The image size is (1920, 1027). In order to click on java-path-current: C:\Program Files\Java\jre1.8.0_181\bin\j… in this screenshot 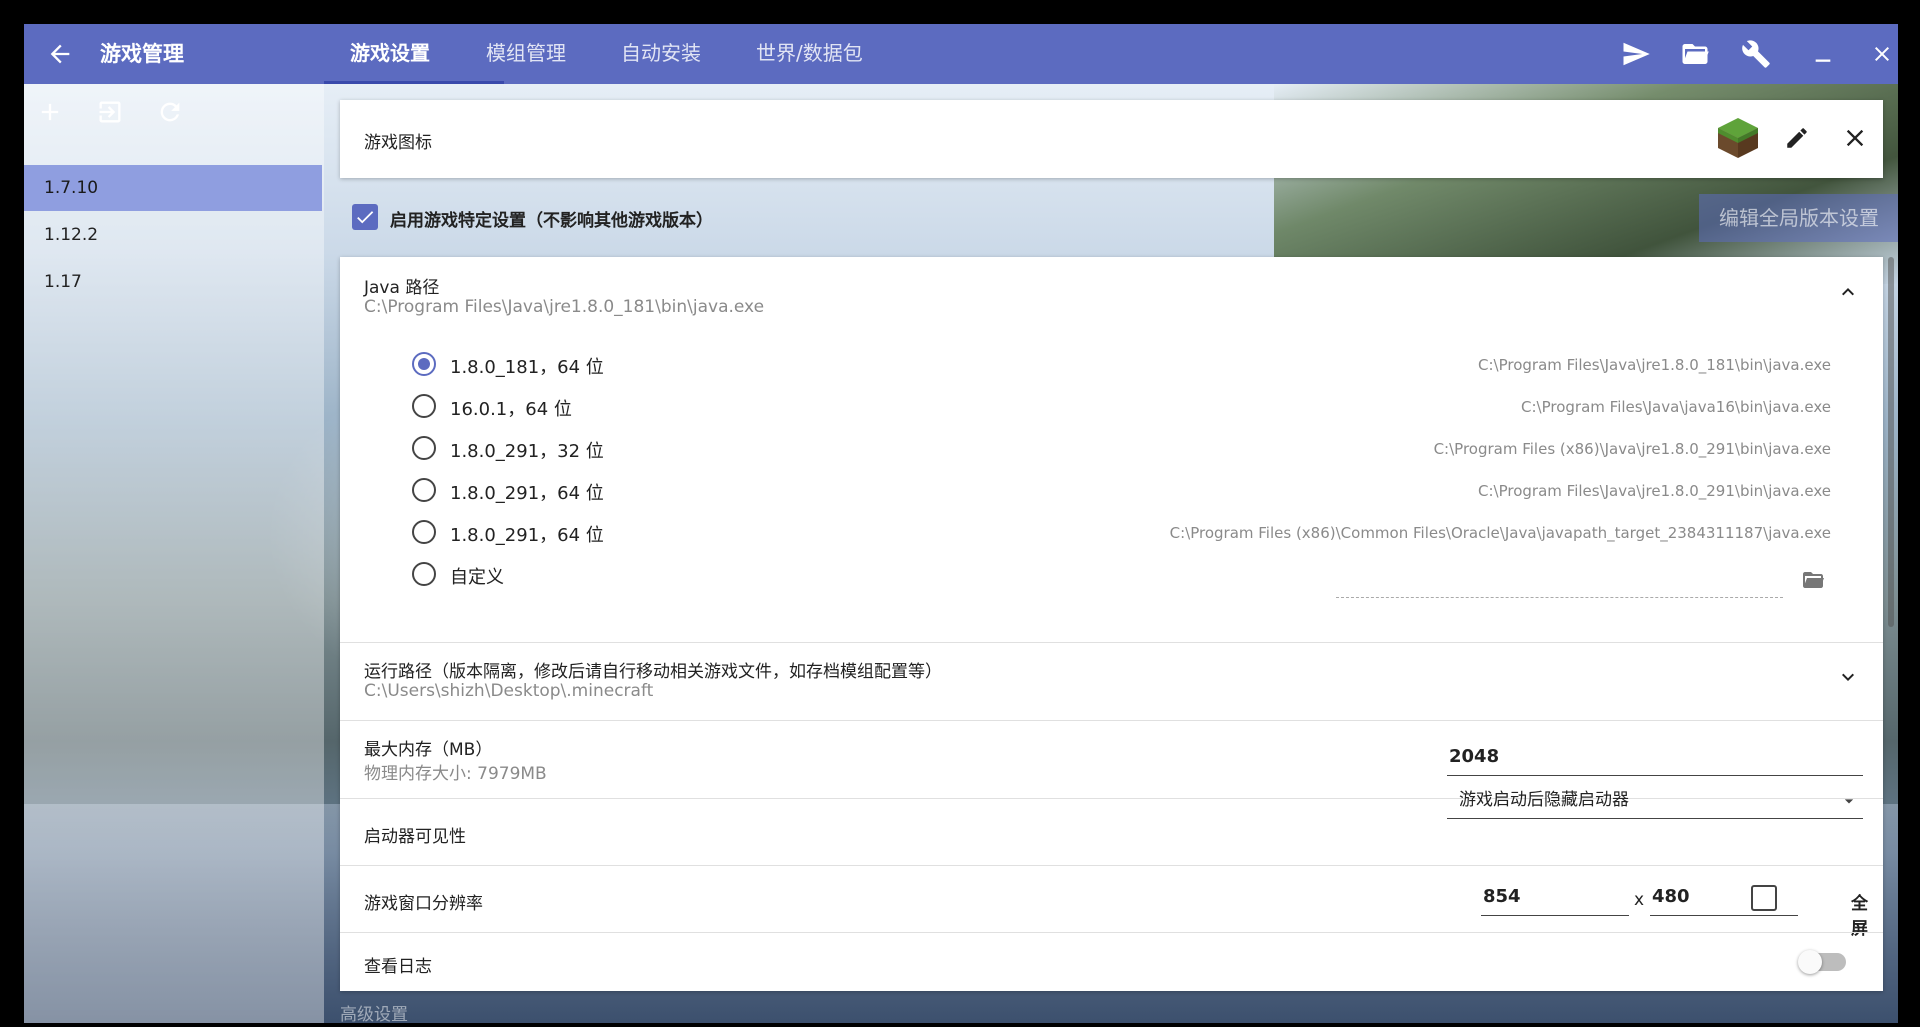, I will do `click(564, 307)`.